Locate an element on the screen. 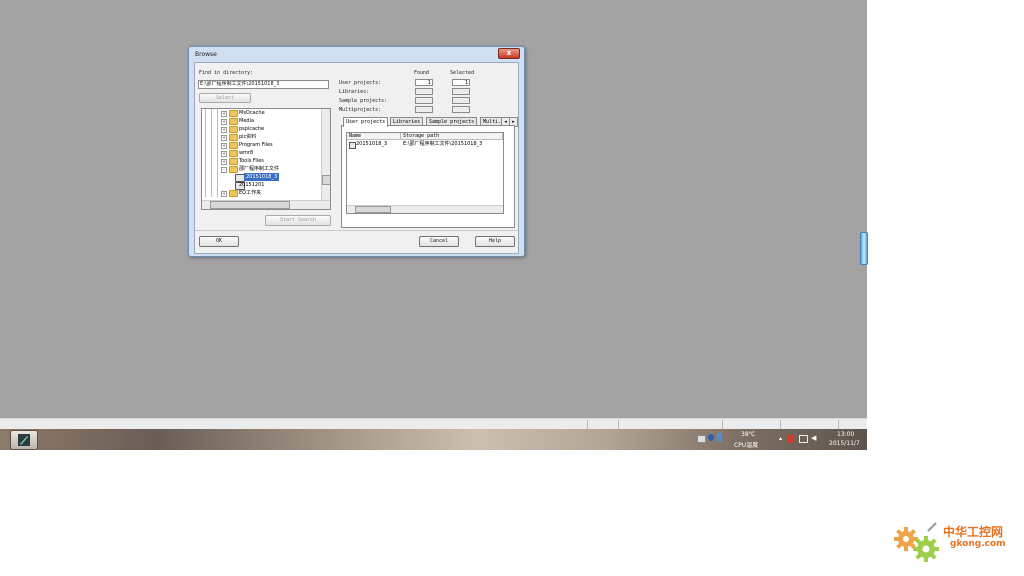 This screenshot has height=576, width=1024. tree-item: 20151201 is located at coordinates (259, 185).